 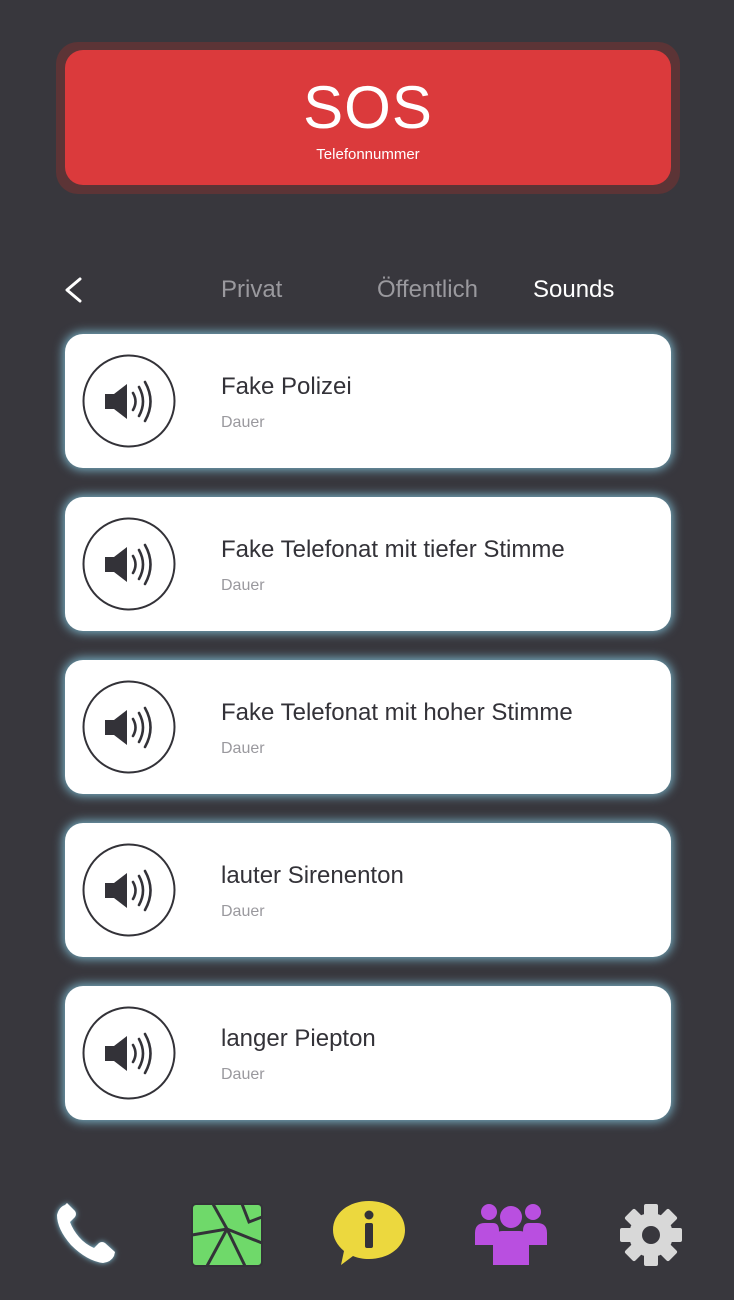 I want to click on sound-card-fake-telefonat-tief: Fake Telefonat mit tiefer Stimme Dauer, so click(x=368, y=564).